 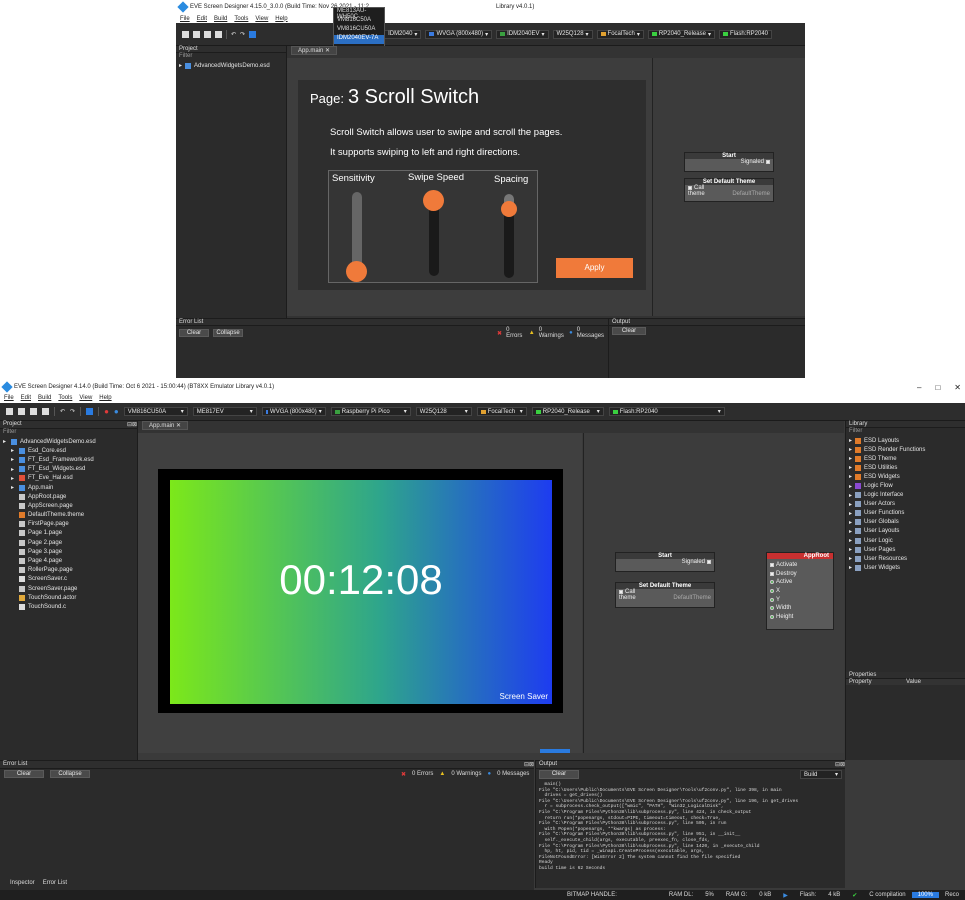 I want to click on top-combo-flash-target: Flash:RP2040, so click(x=745, y=34).